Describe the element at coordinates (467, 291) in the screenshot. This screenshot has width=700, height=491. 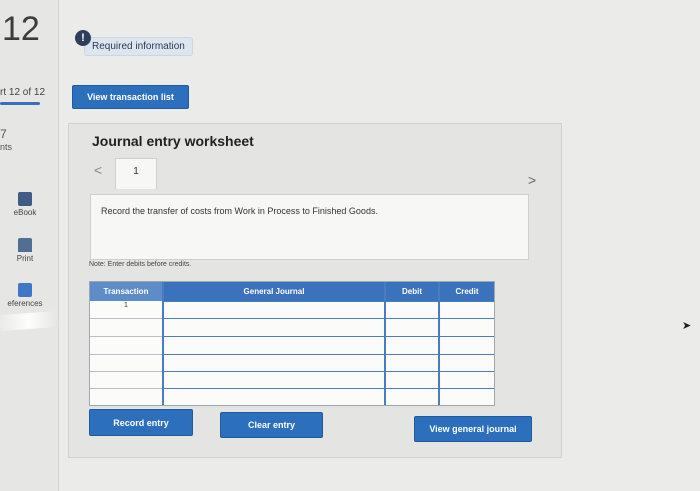
I see `column-header-credit: Credit` at that location.